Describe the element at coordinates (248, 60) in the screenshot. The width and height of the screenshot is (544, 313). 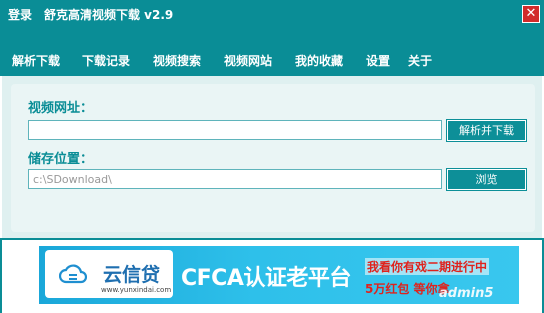
I see `menu-item-video-sites: 视频网站` at that location.